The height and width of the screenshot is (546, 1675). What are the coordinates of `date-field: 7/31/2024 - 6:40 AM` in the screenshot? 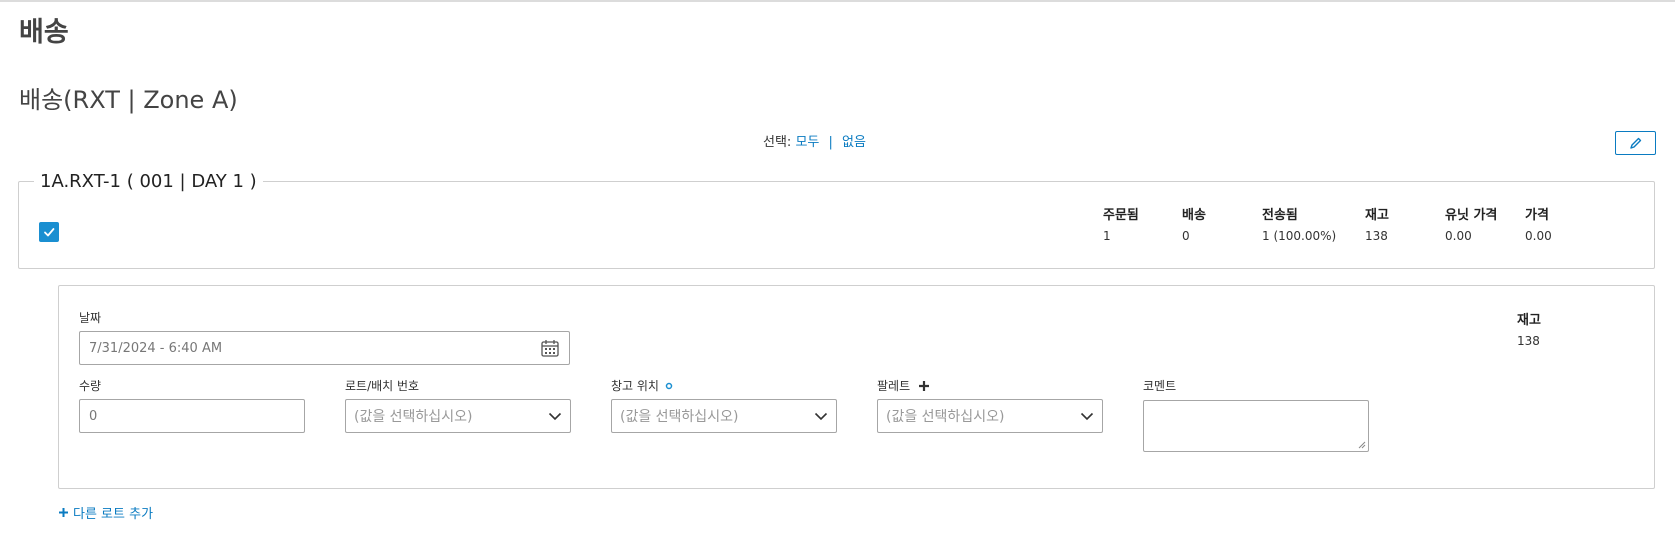 It's located at (324, 348).